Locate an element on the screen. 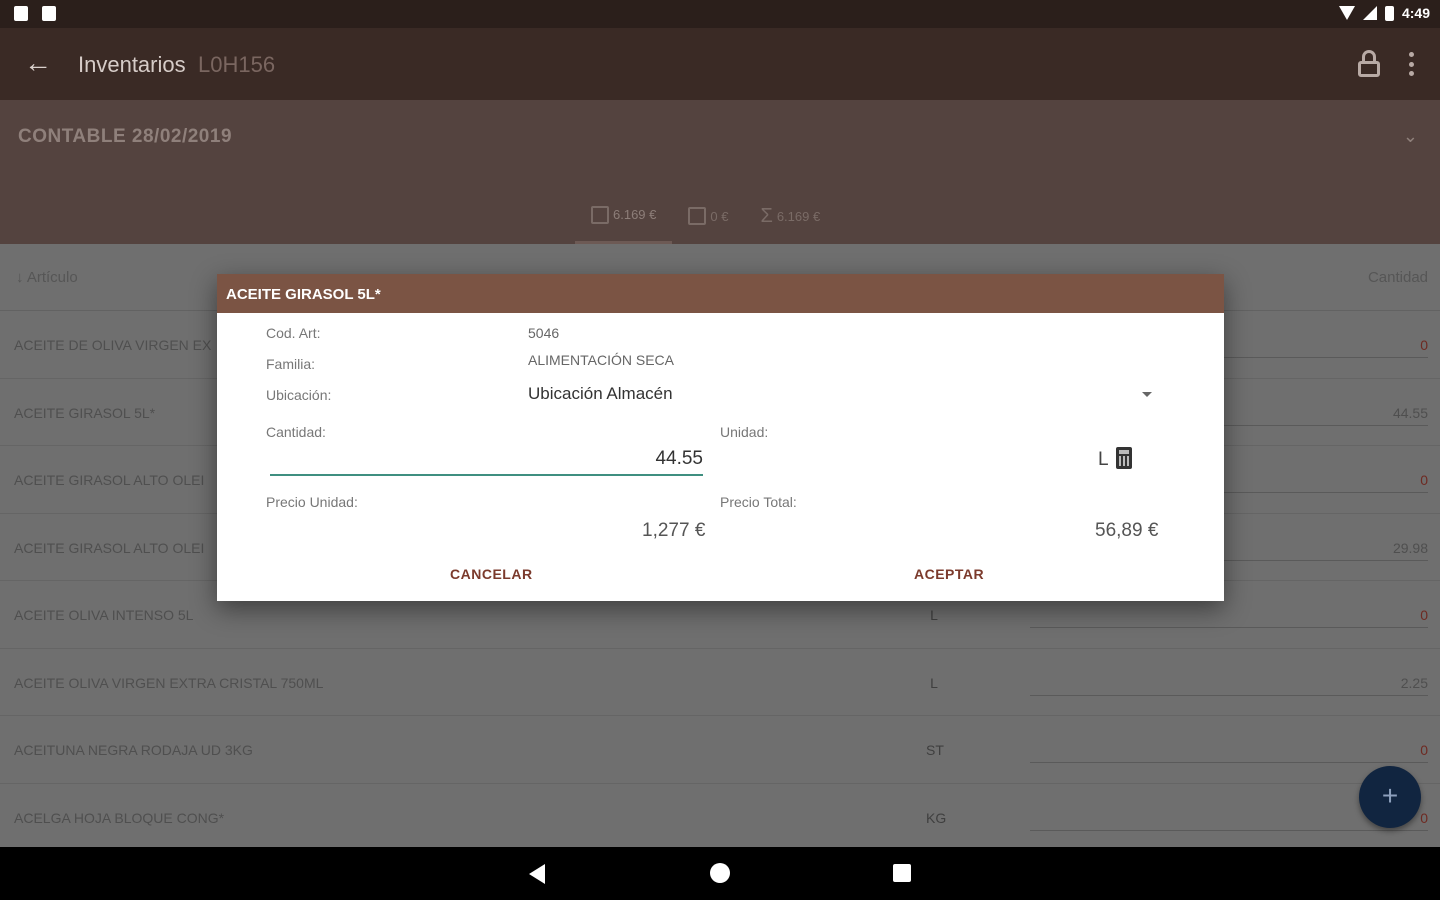  nav-recents-icon is located at coordinates (902, 873).